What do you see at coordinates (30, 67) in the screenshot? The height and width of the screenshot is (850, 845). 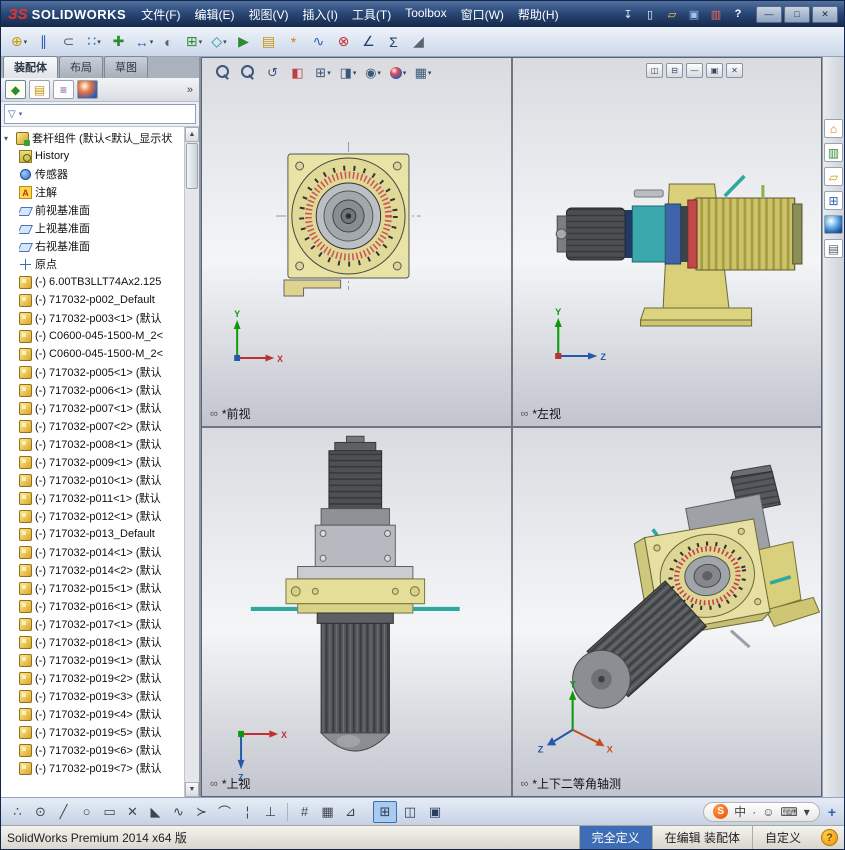 I see `tab-assembly: 装配体` at bounding box center [30, 67].